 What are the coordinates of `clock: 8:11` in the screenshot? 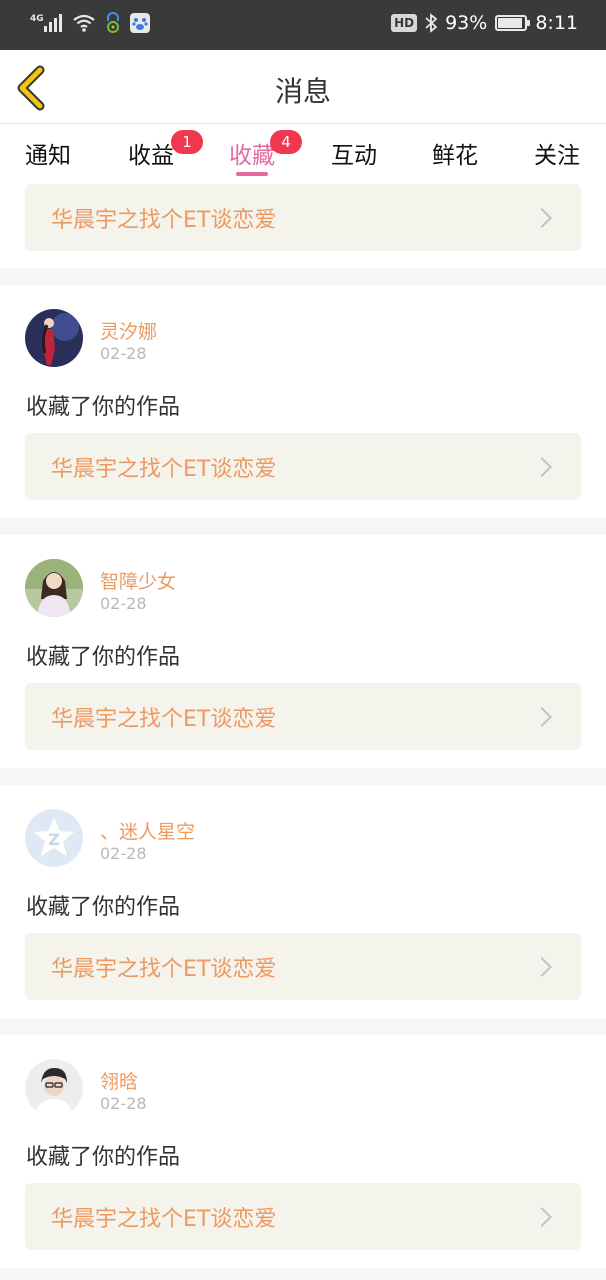 It's located at (556, 23).